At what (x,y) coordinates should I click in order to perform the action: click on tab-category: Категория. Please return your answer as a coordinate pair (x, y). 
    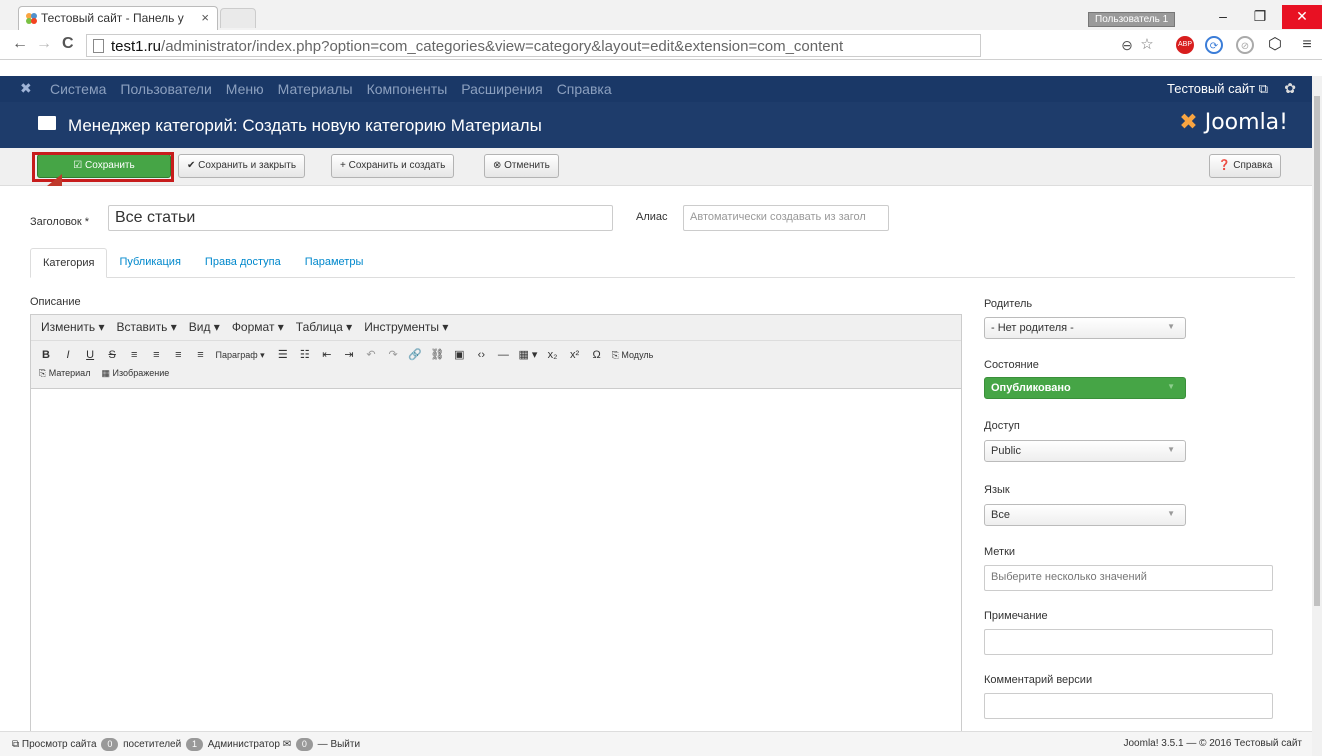
    Looking at the image, I should click on (69, 263).